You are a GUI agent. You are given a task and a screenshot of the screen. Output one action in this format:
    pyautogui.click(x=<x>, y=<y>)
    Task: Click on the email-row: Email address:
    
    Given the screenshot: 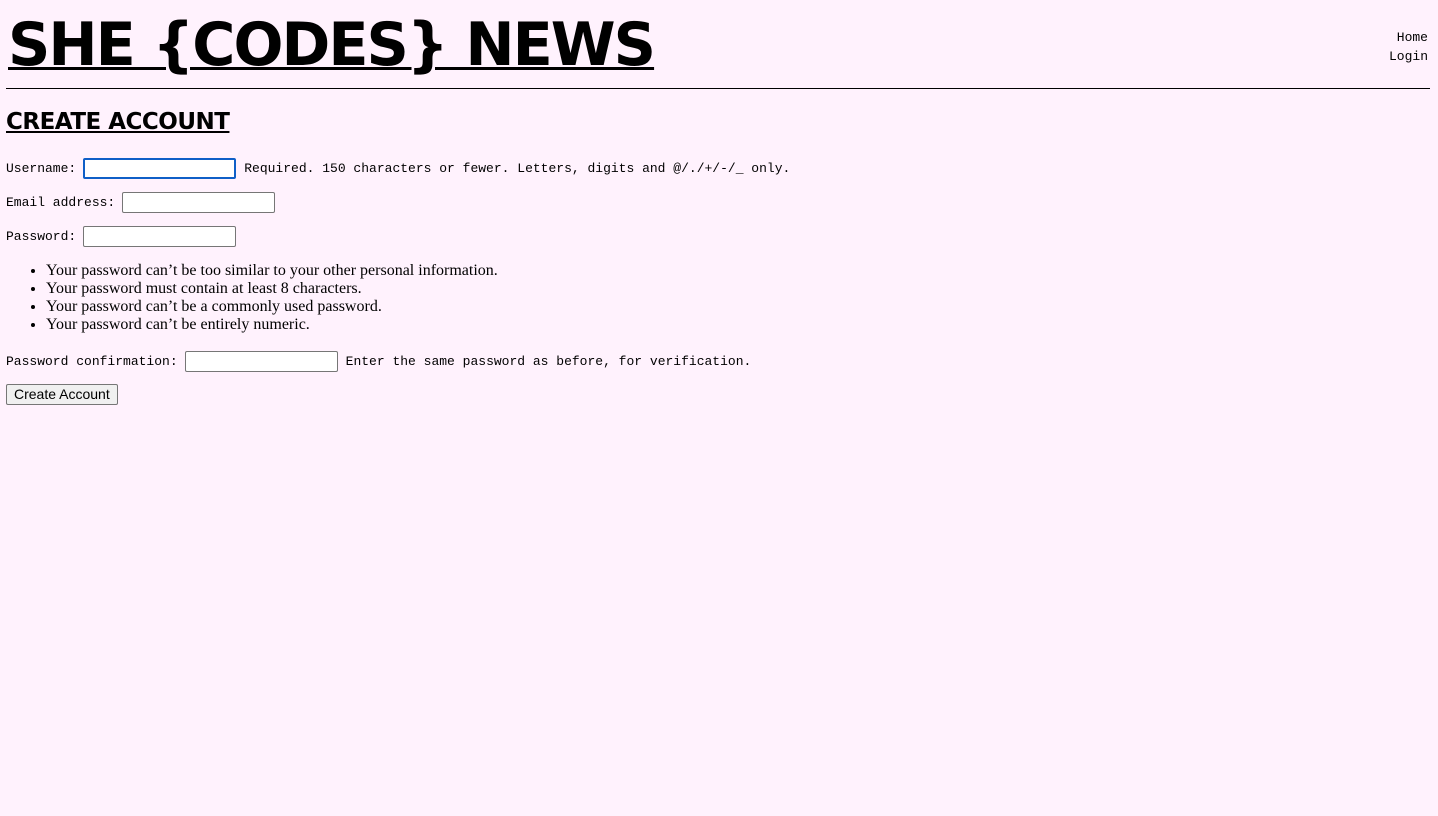 What is the action you would take?
    pyautogui.click(x=141, y=202)
    